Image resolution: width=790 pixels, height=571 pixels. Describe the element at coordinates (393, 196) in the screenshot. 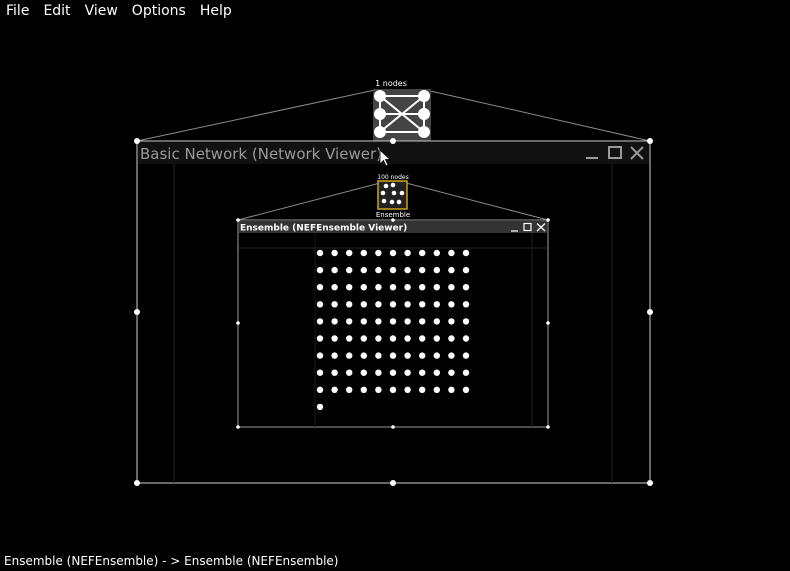

I see `ensemble-node: 100 nodes Ensemble` at that location.